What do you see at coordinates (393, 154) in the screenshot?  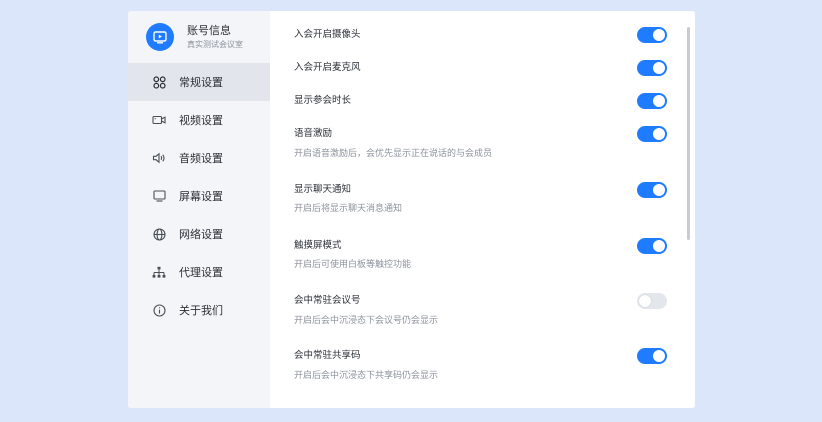 I see `setting-description: 开启语音激励后，会优先显示正在说话的与会成员` at bounding box center [393, 154].